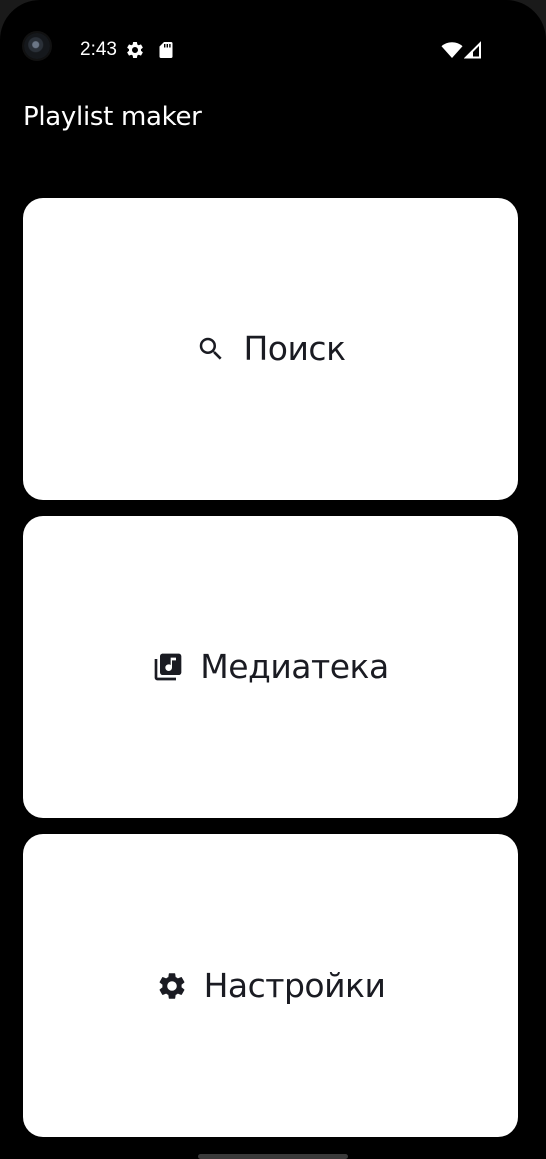 This screenshot has height=1159, width=546. I want to click on camera-lens-icon, so click(37, 46).